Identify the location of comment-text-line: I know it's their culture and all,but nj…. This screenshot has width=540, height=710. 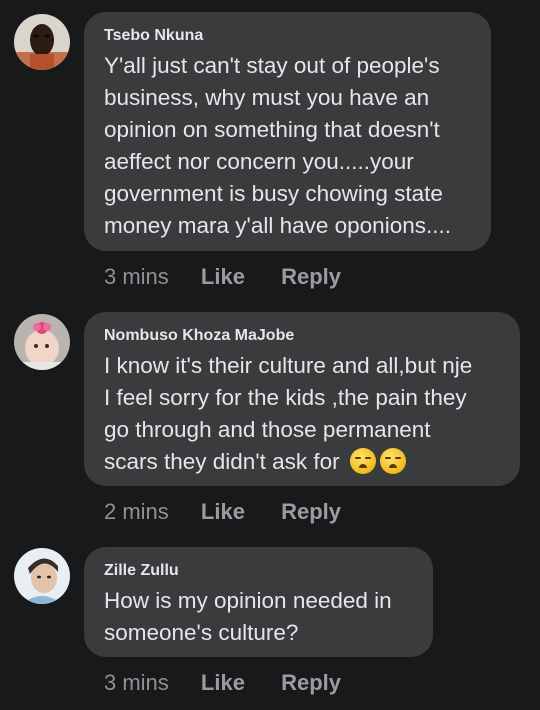
(288, 365).